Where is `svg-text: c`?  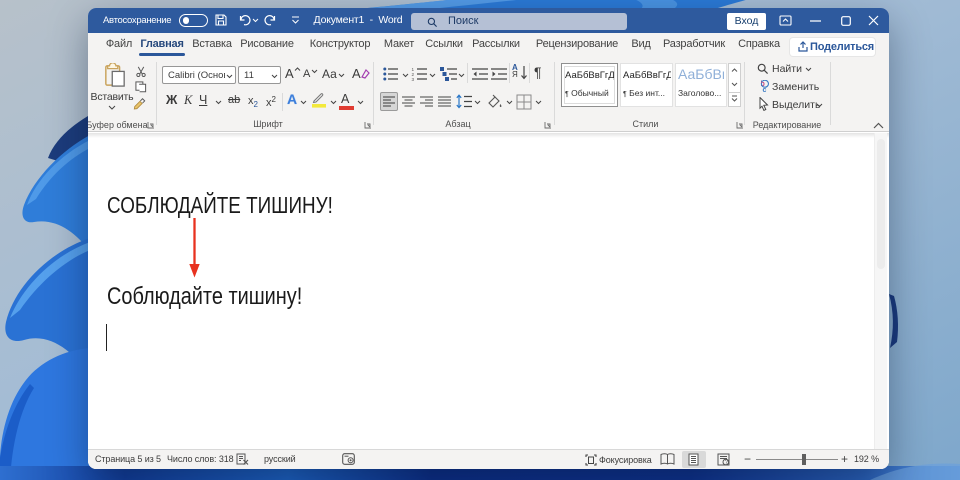
svg-text: c is located at coordinates (765, 90).